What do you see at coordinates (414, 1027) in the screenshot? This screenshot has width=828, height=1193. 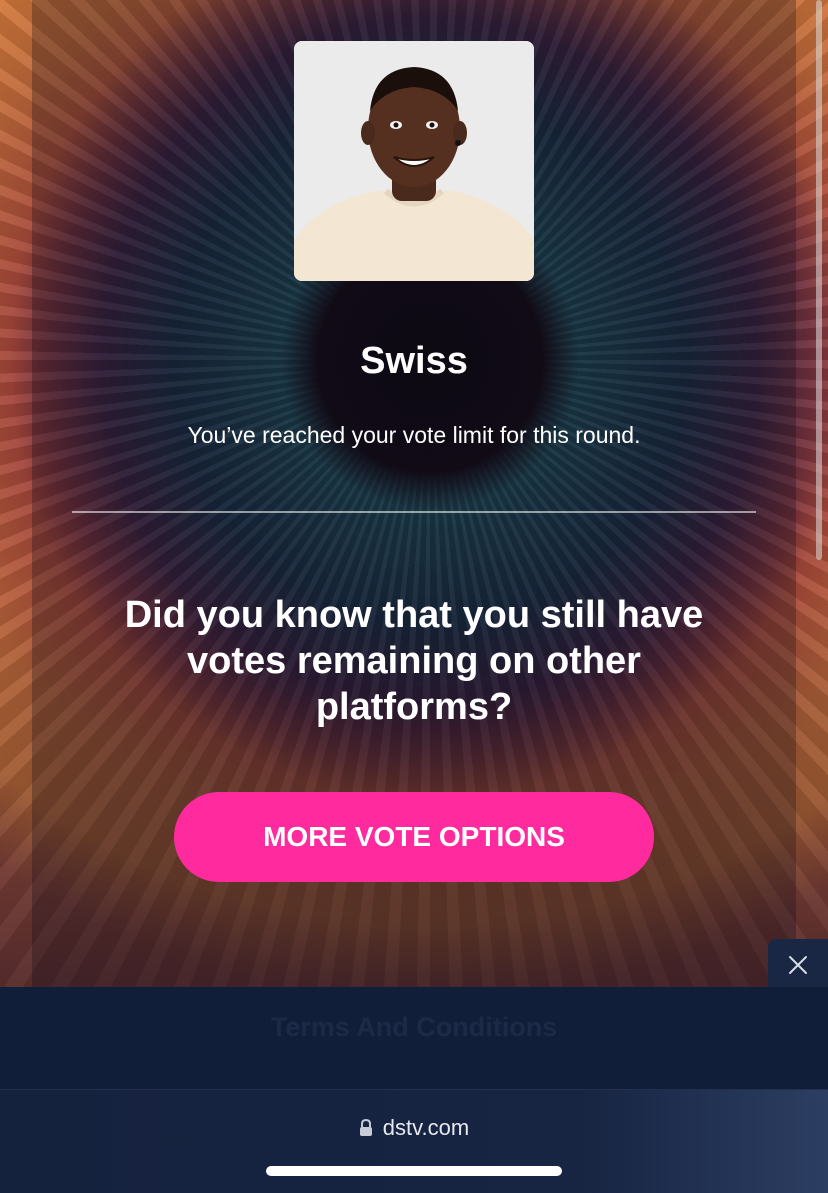 I see `terms-and-conditions-link: Terms And Conditions` at bounding box center [414, 1027].